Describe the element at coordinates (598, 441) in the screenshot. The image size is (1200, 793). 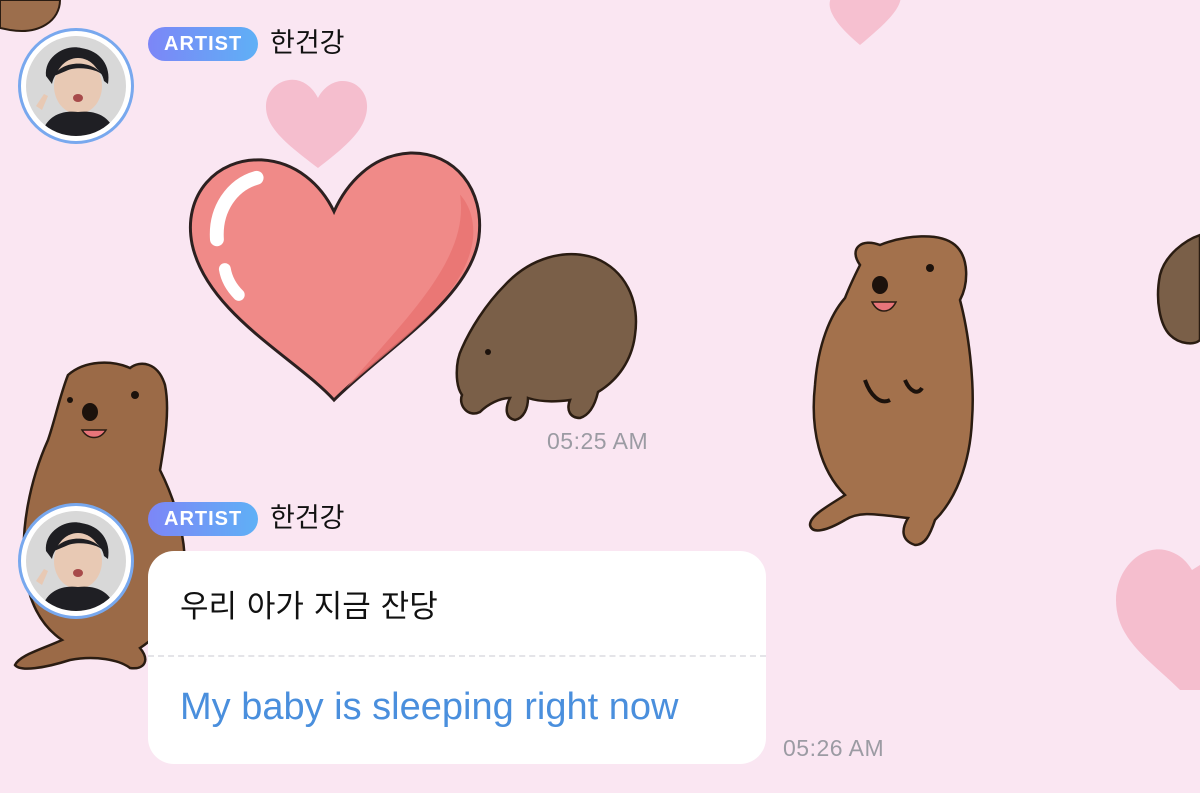
I see `message-timestamp: 05:25 AM` at that location.